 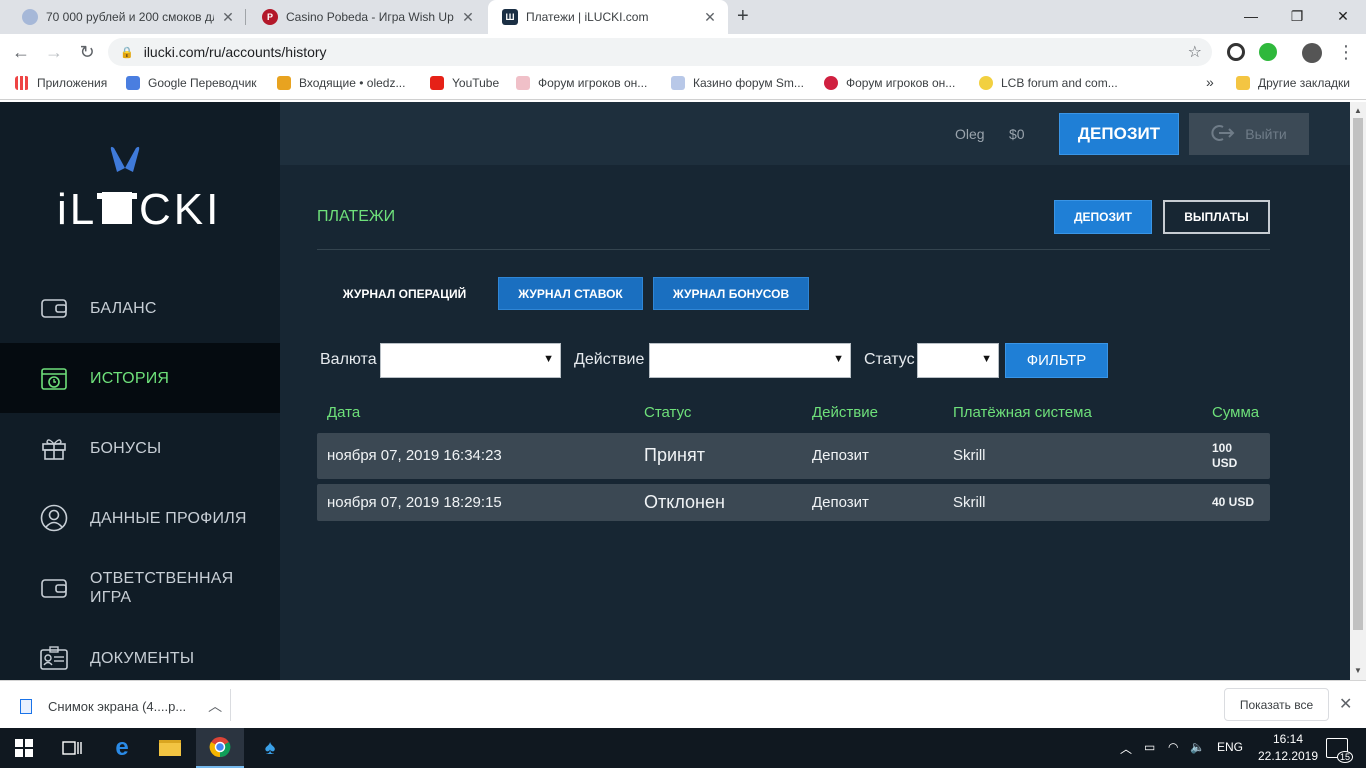 What do you see at coordinates (1233, 502) in the screenshot?
I see `row-amount: 40 USD` at bounding box center [1233, 502].